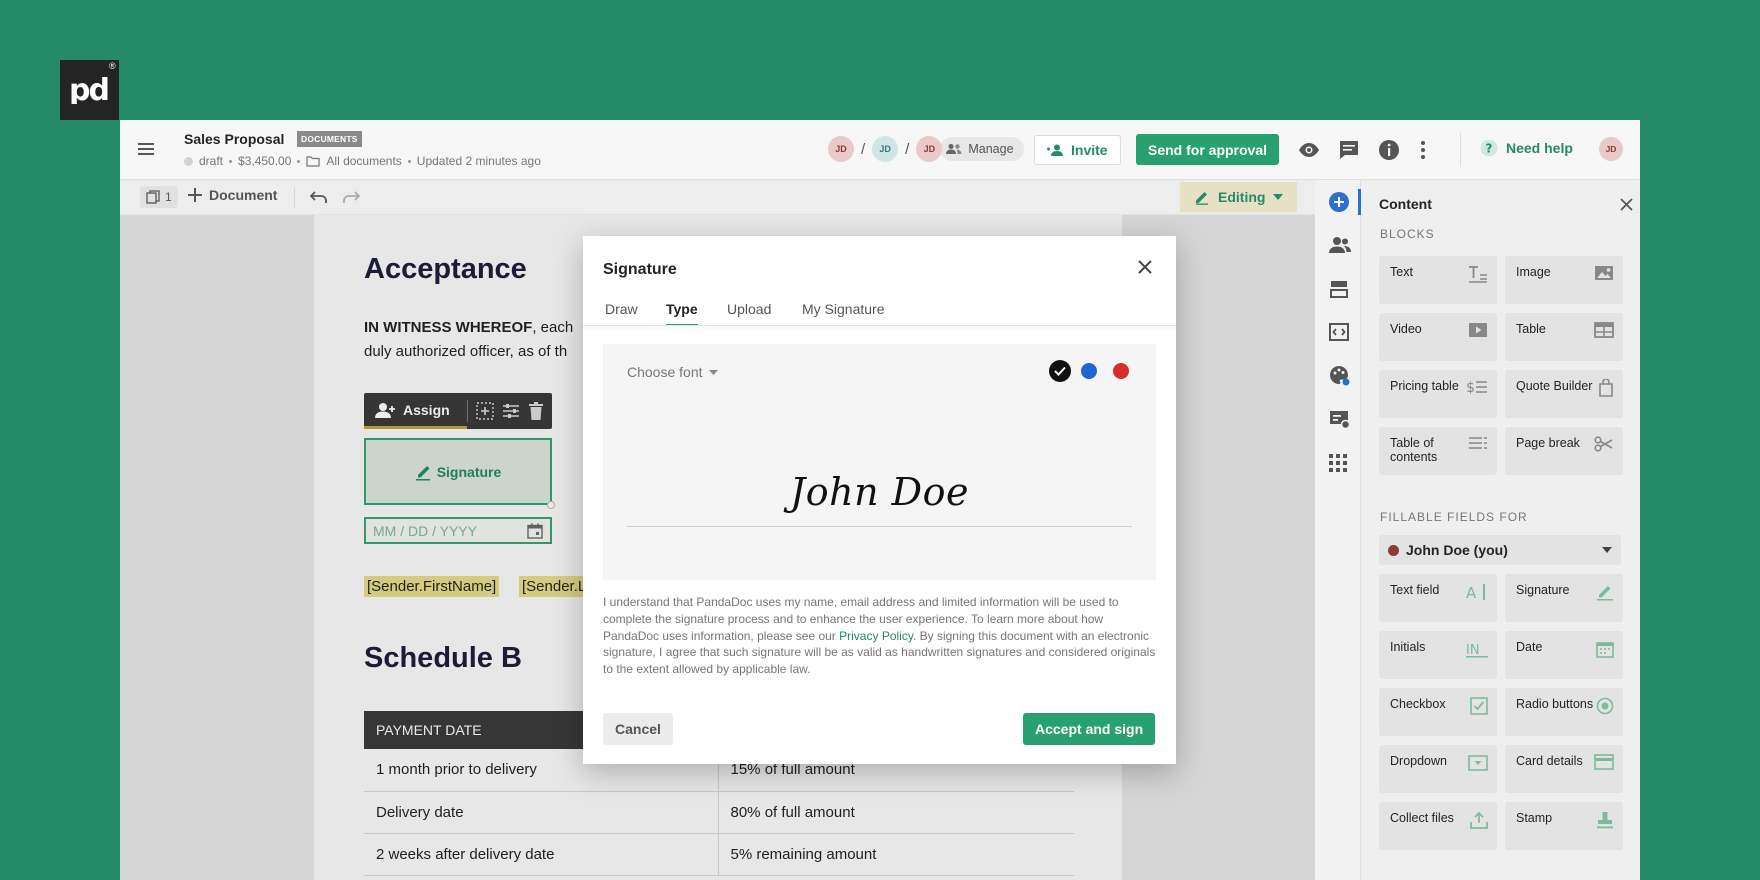 The image size is (1760, 880). Describe the element at coordinates (1564, 769) in the screenshot. I see `field-card-details: Card details` at that location.